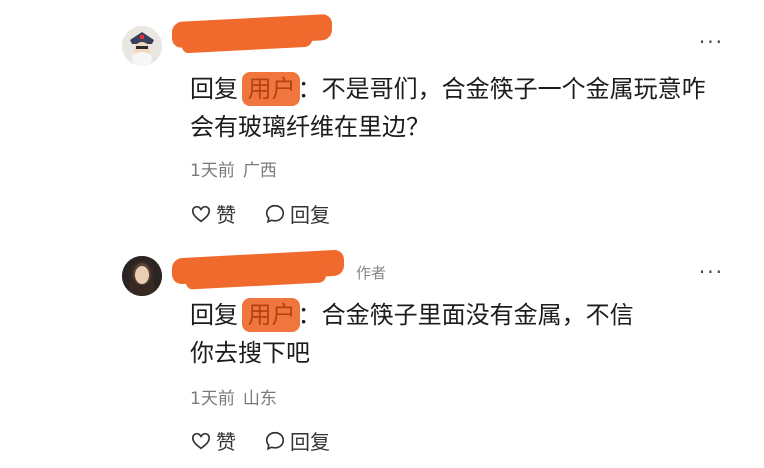 The height and width of the screenshot is (468, 764). I want to click on cartoon-avatar-icon, so click(142, 46).